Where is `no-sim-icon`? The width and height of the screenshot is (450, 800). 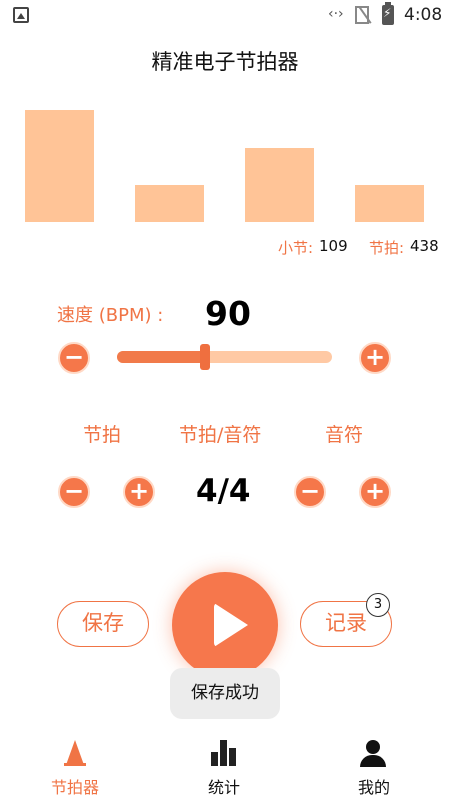 no-sim-icon is located at coordinates (362, 15).